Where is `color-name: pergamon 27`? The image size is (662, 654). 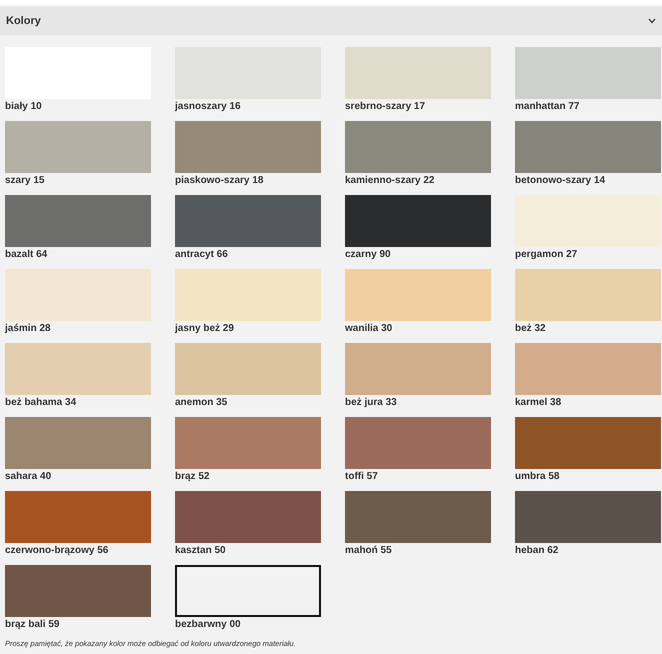 color-name: pergamon 27 is located at coordinates (546, 254).